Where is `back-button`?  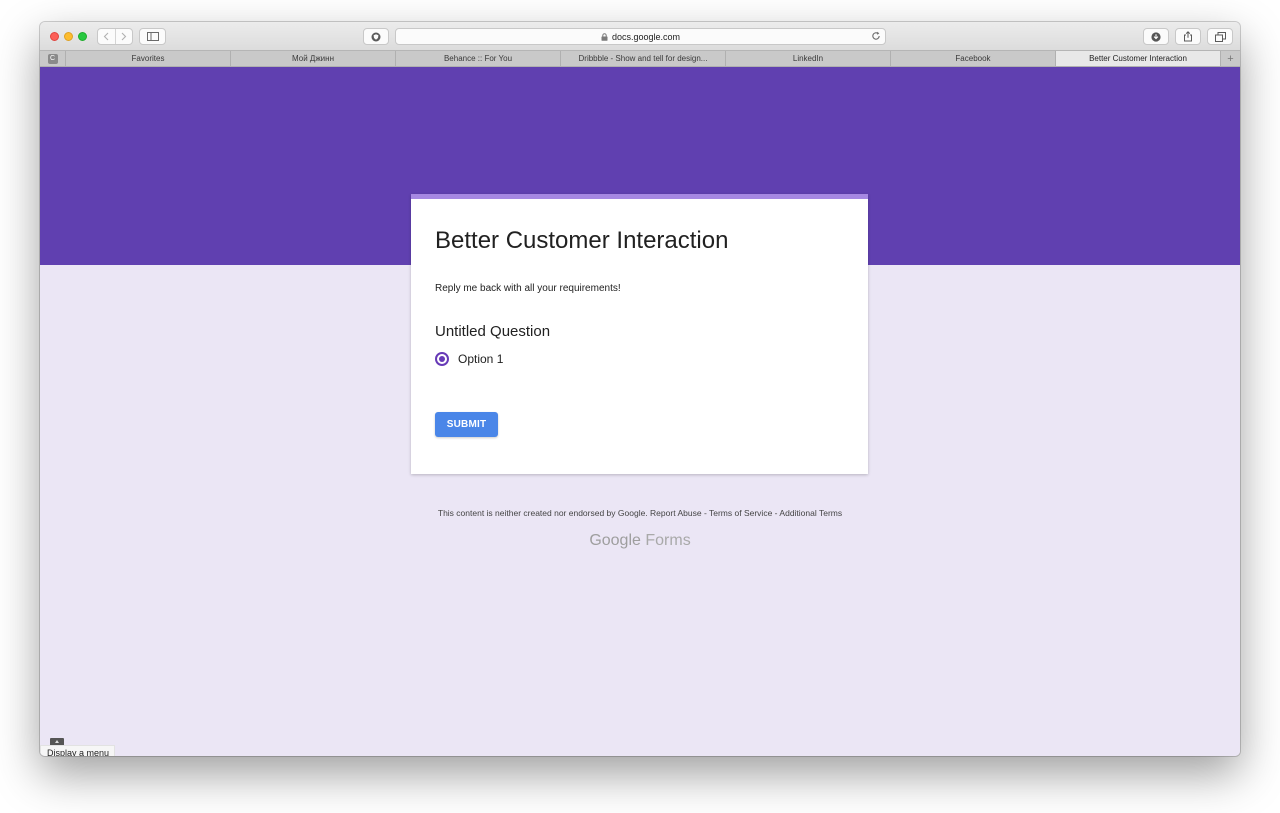 back-button is located at coordinates (106, 36).